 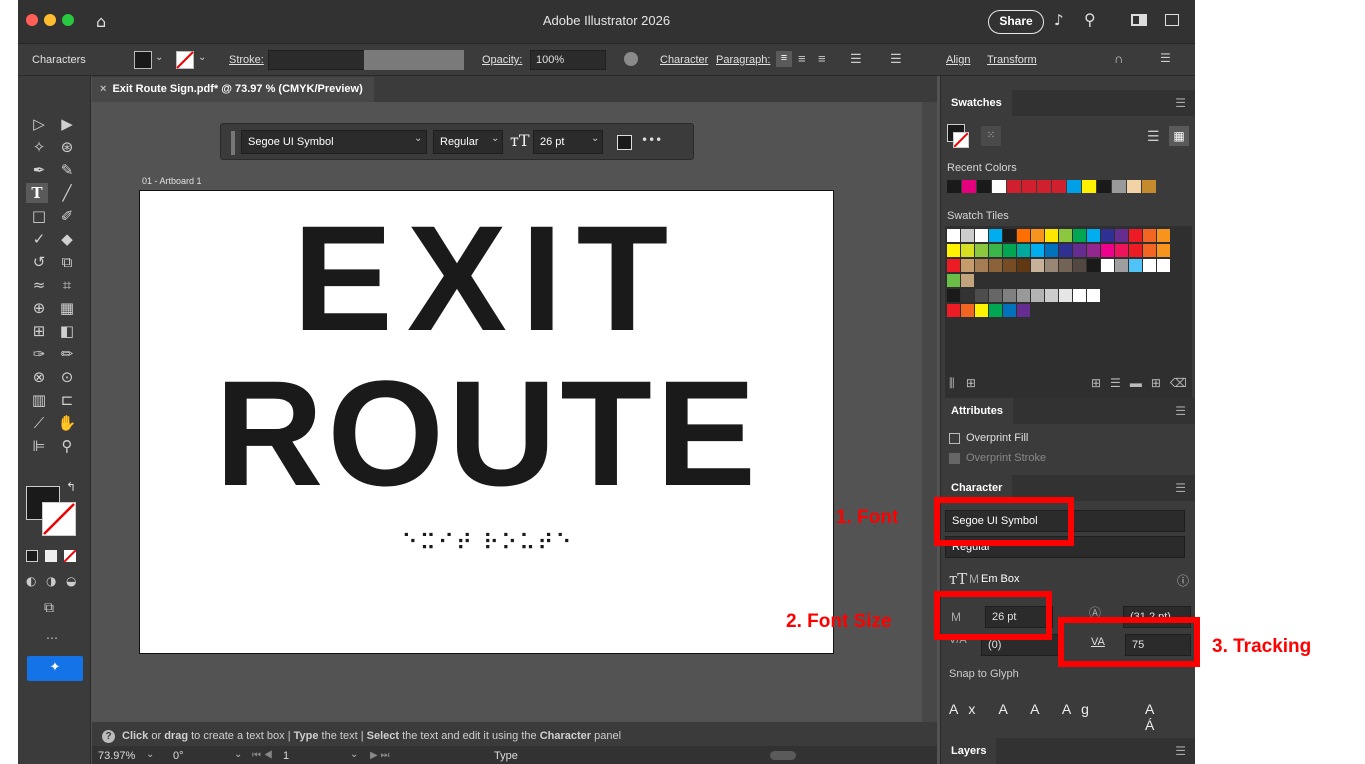 What do you see at coordinates (1090, 19) in the screenshot?
I see `search-icon: ⚲` at bounding box center [1090, 19].